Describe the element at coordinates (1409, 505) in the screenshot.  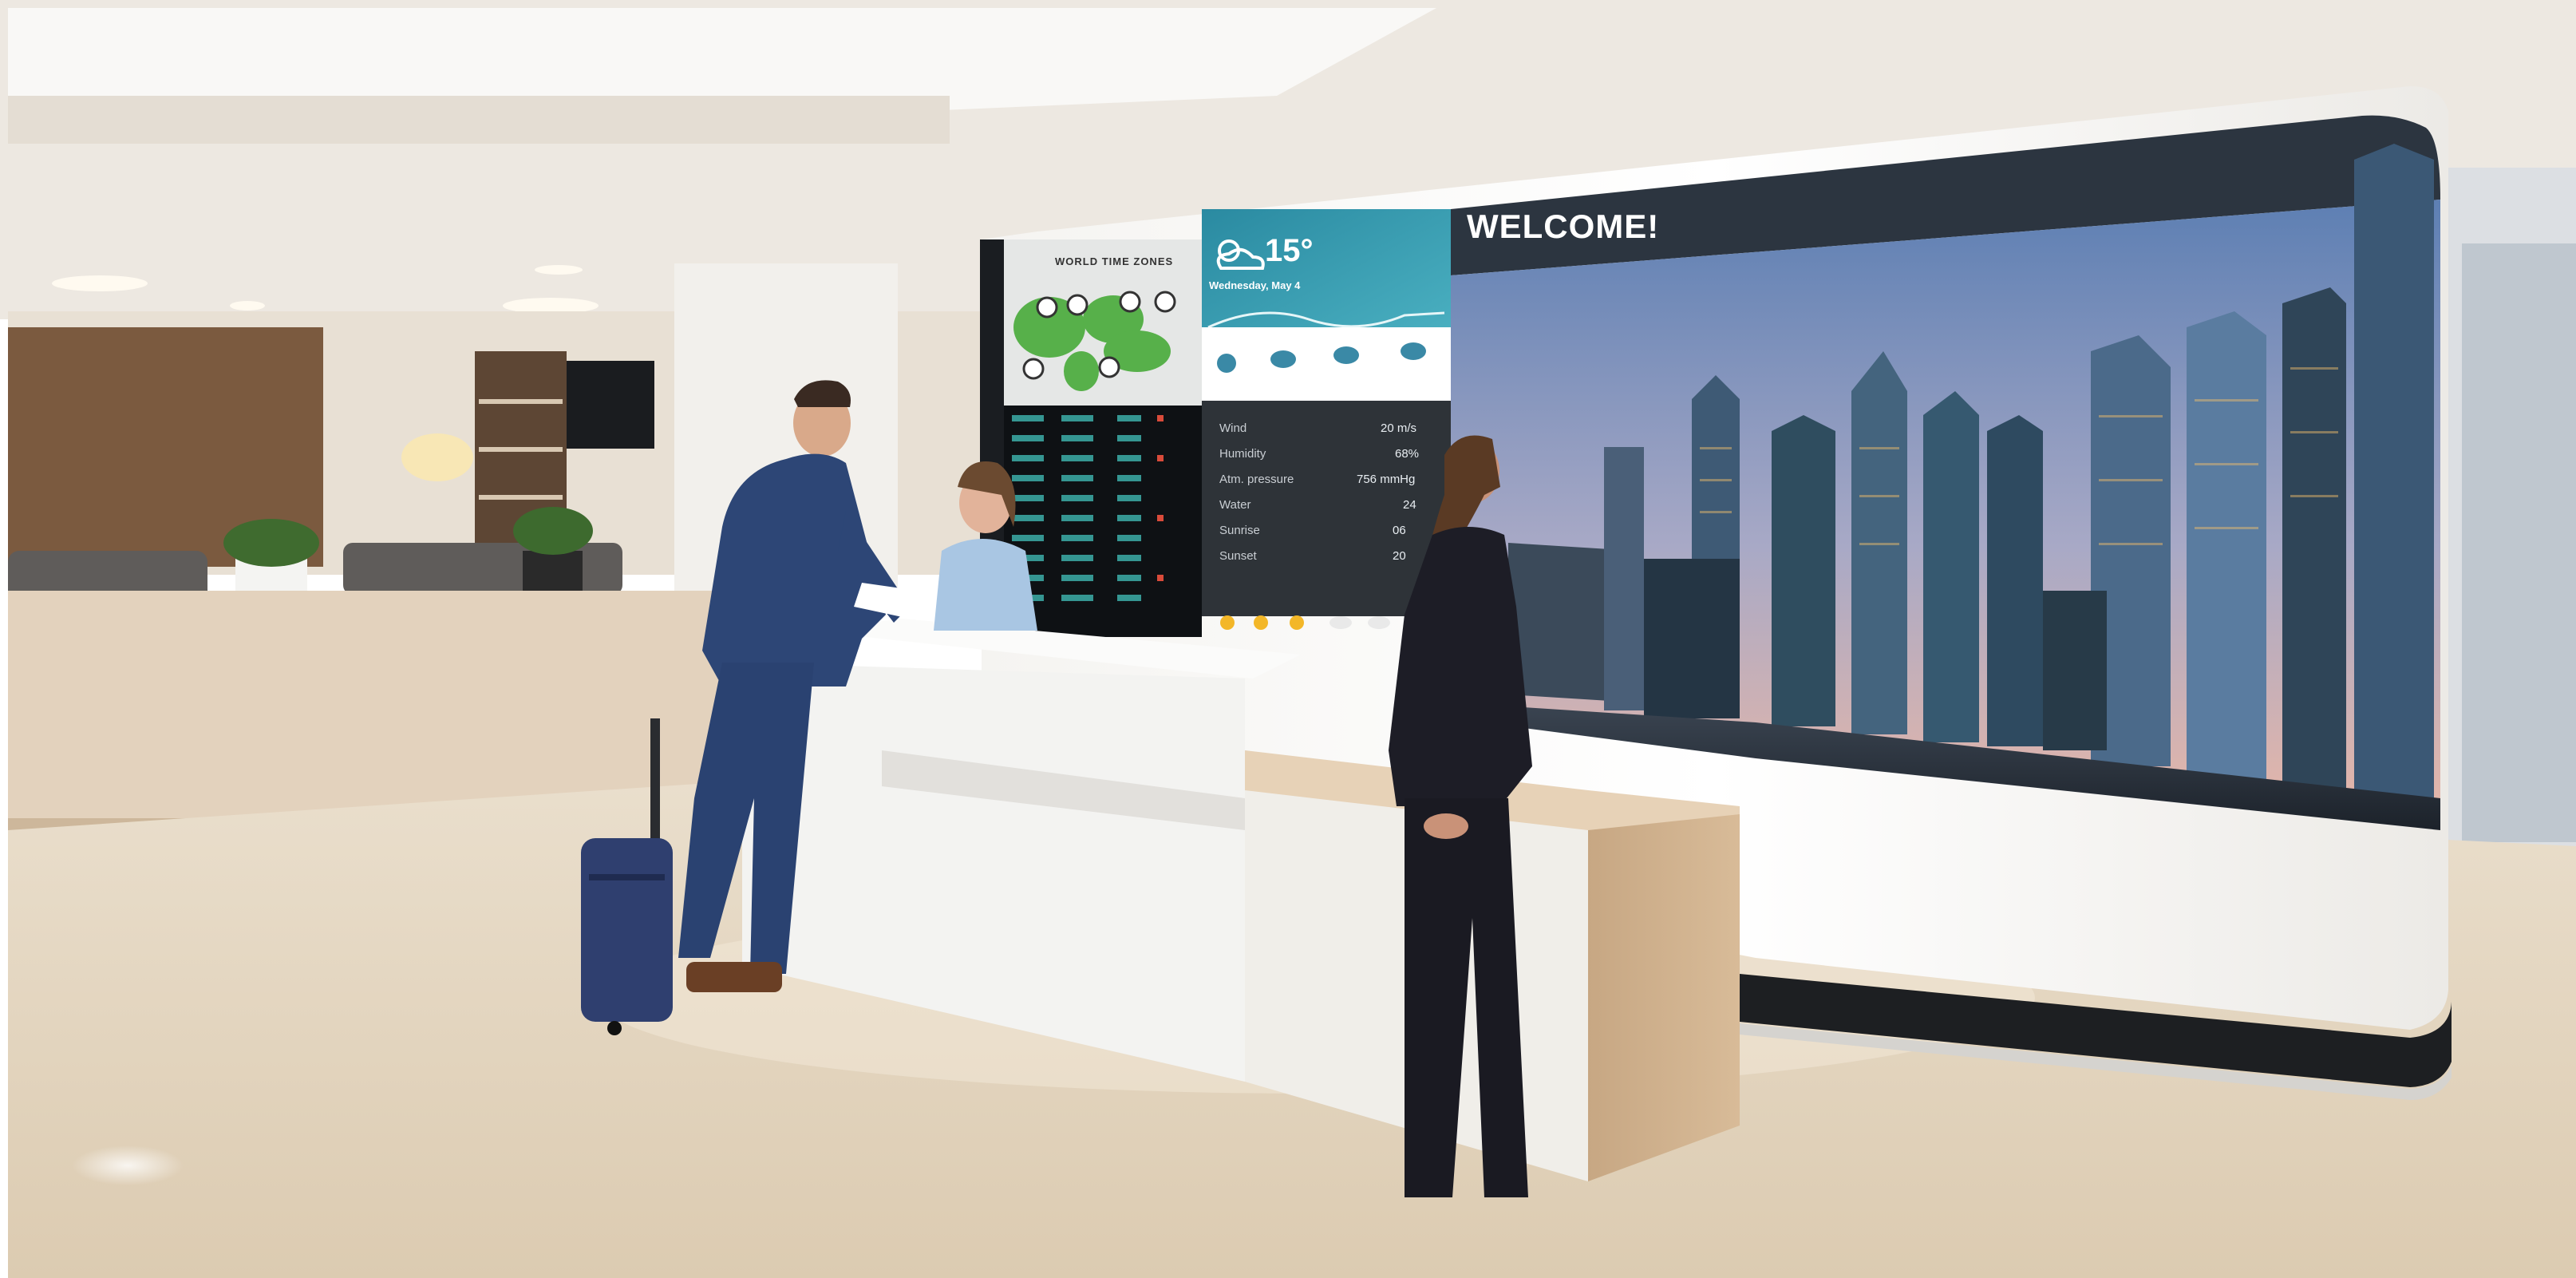
I see `weather-detail-value: 24` at that location.